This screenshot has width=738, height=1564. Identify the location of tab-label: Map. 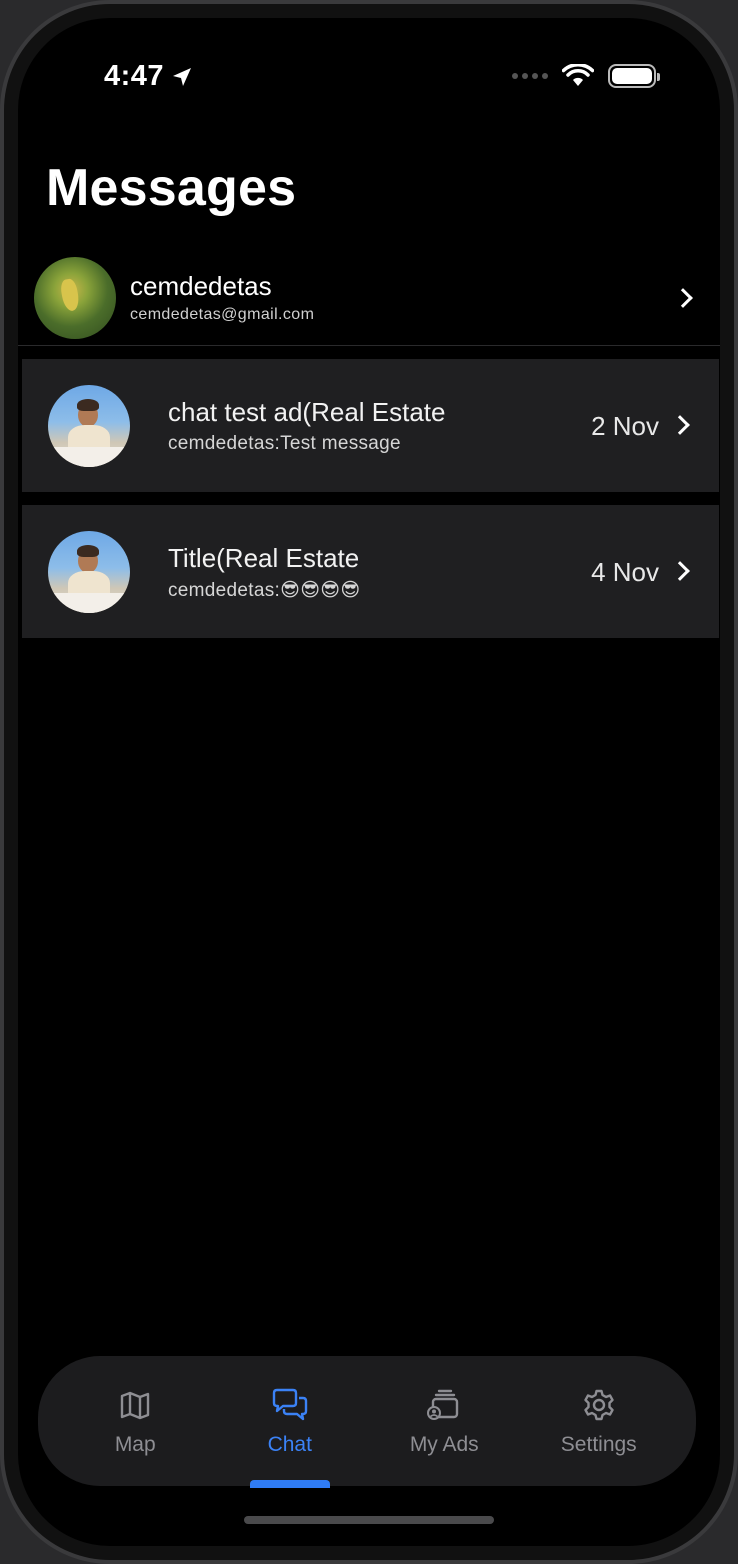
(135, 1444).